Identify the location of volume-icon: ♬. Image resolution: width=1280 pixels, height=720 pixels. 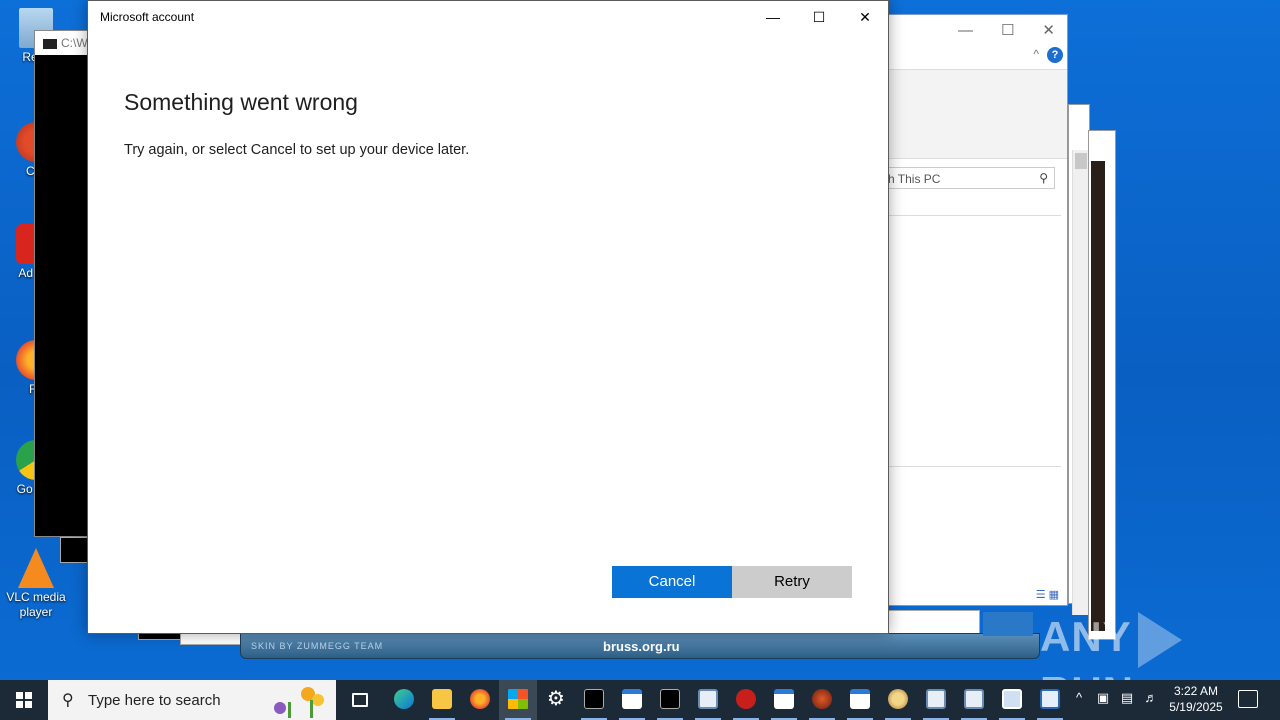
(1151, 697).